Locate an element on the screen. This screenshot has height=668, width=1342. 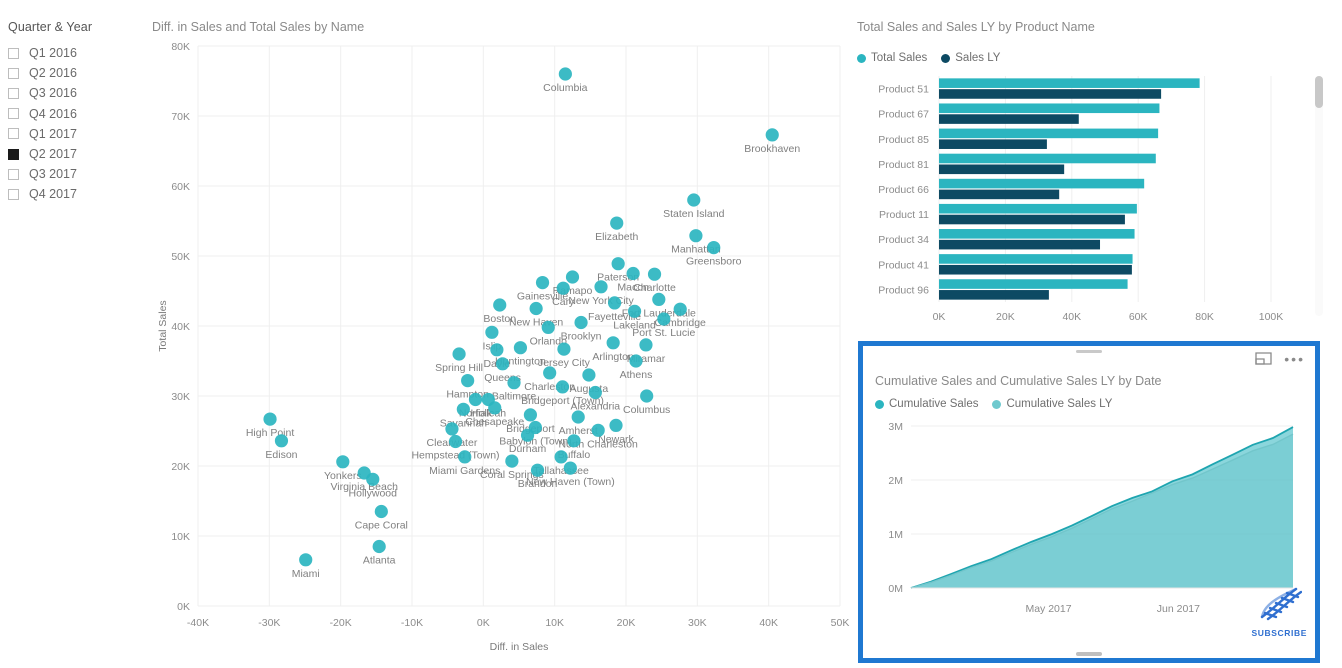
bar-category-label: Product 67 is located at coordinates (903, 115).